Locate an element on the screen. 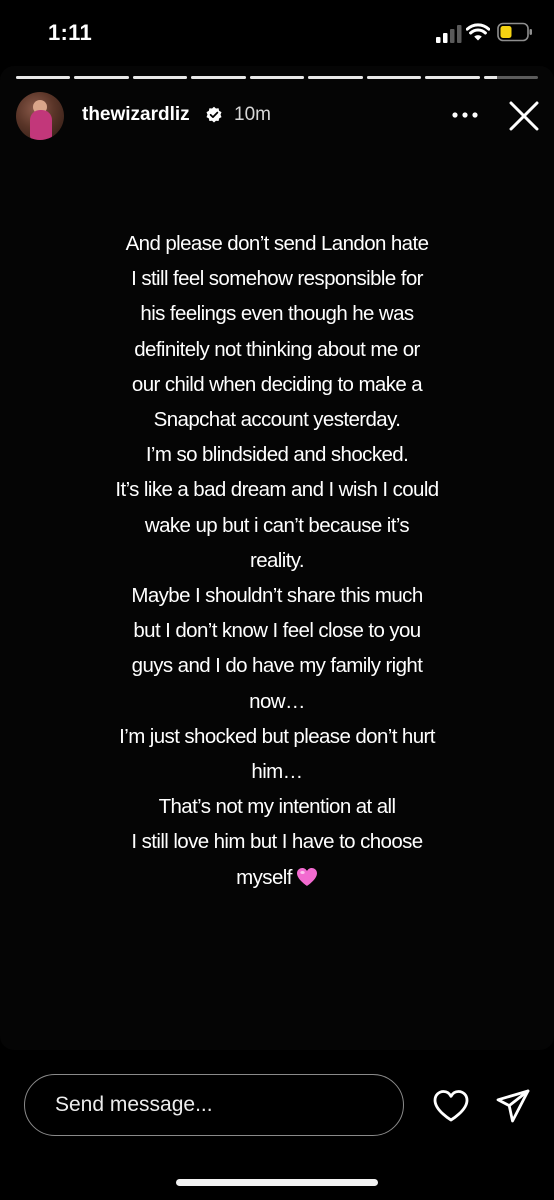 The image size is (554, 1200). story-text-line-content: reality. is located at coordinates (277, 560).